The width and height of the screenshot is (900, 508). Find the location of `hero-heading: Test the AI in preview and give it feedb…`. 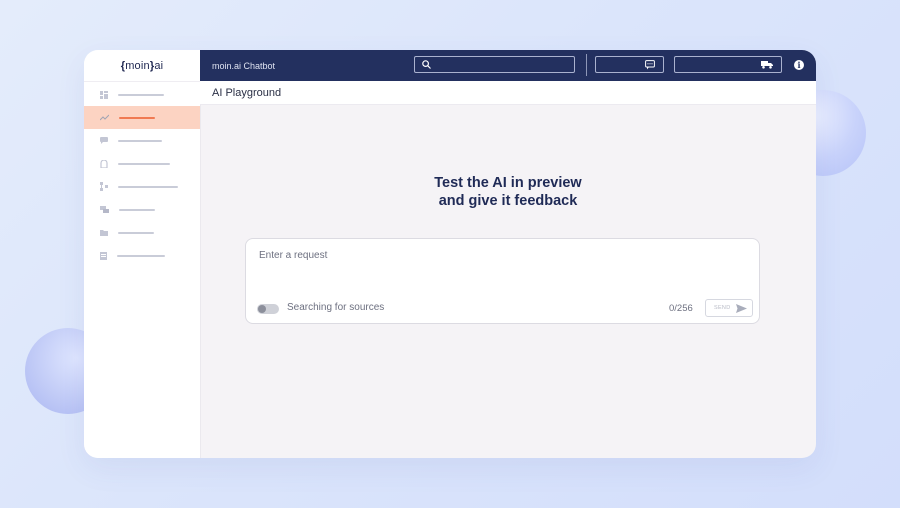

hero-heading: Test the AI in preview and give it feedb… is located at coordinates (508, 192).